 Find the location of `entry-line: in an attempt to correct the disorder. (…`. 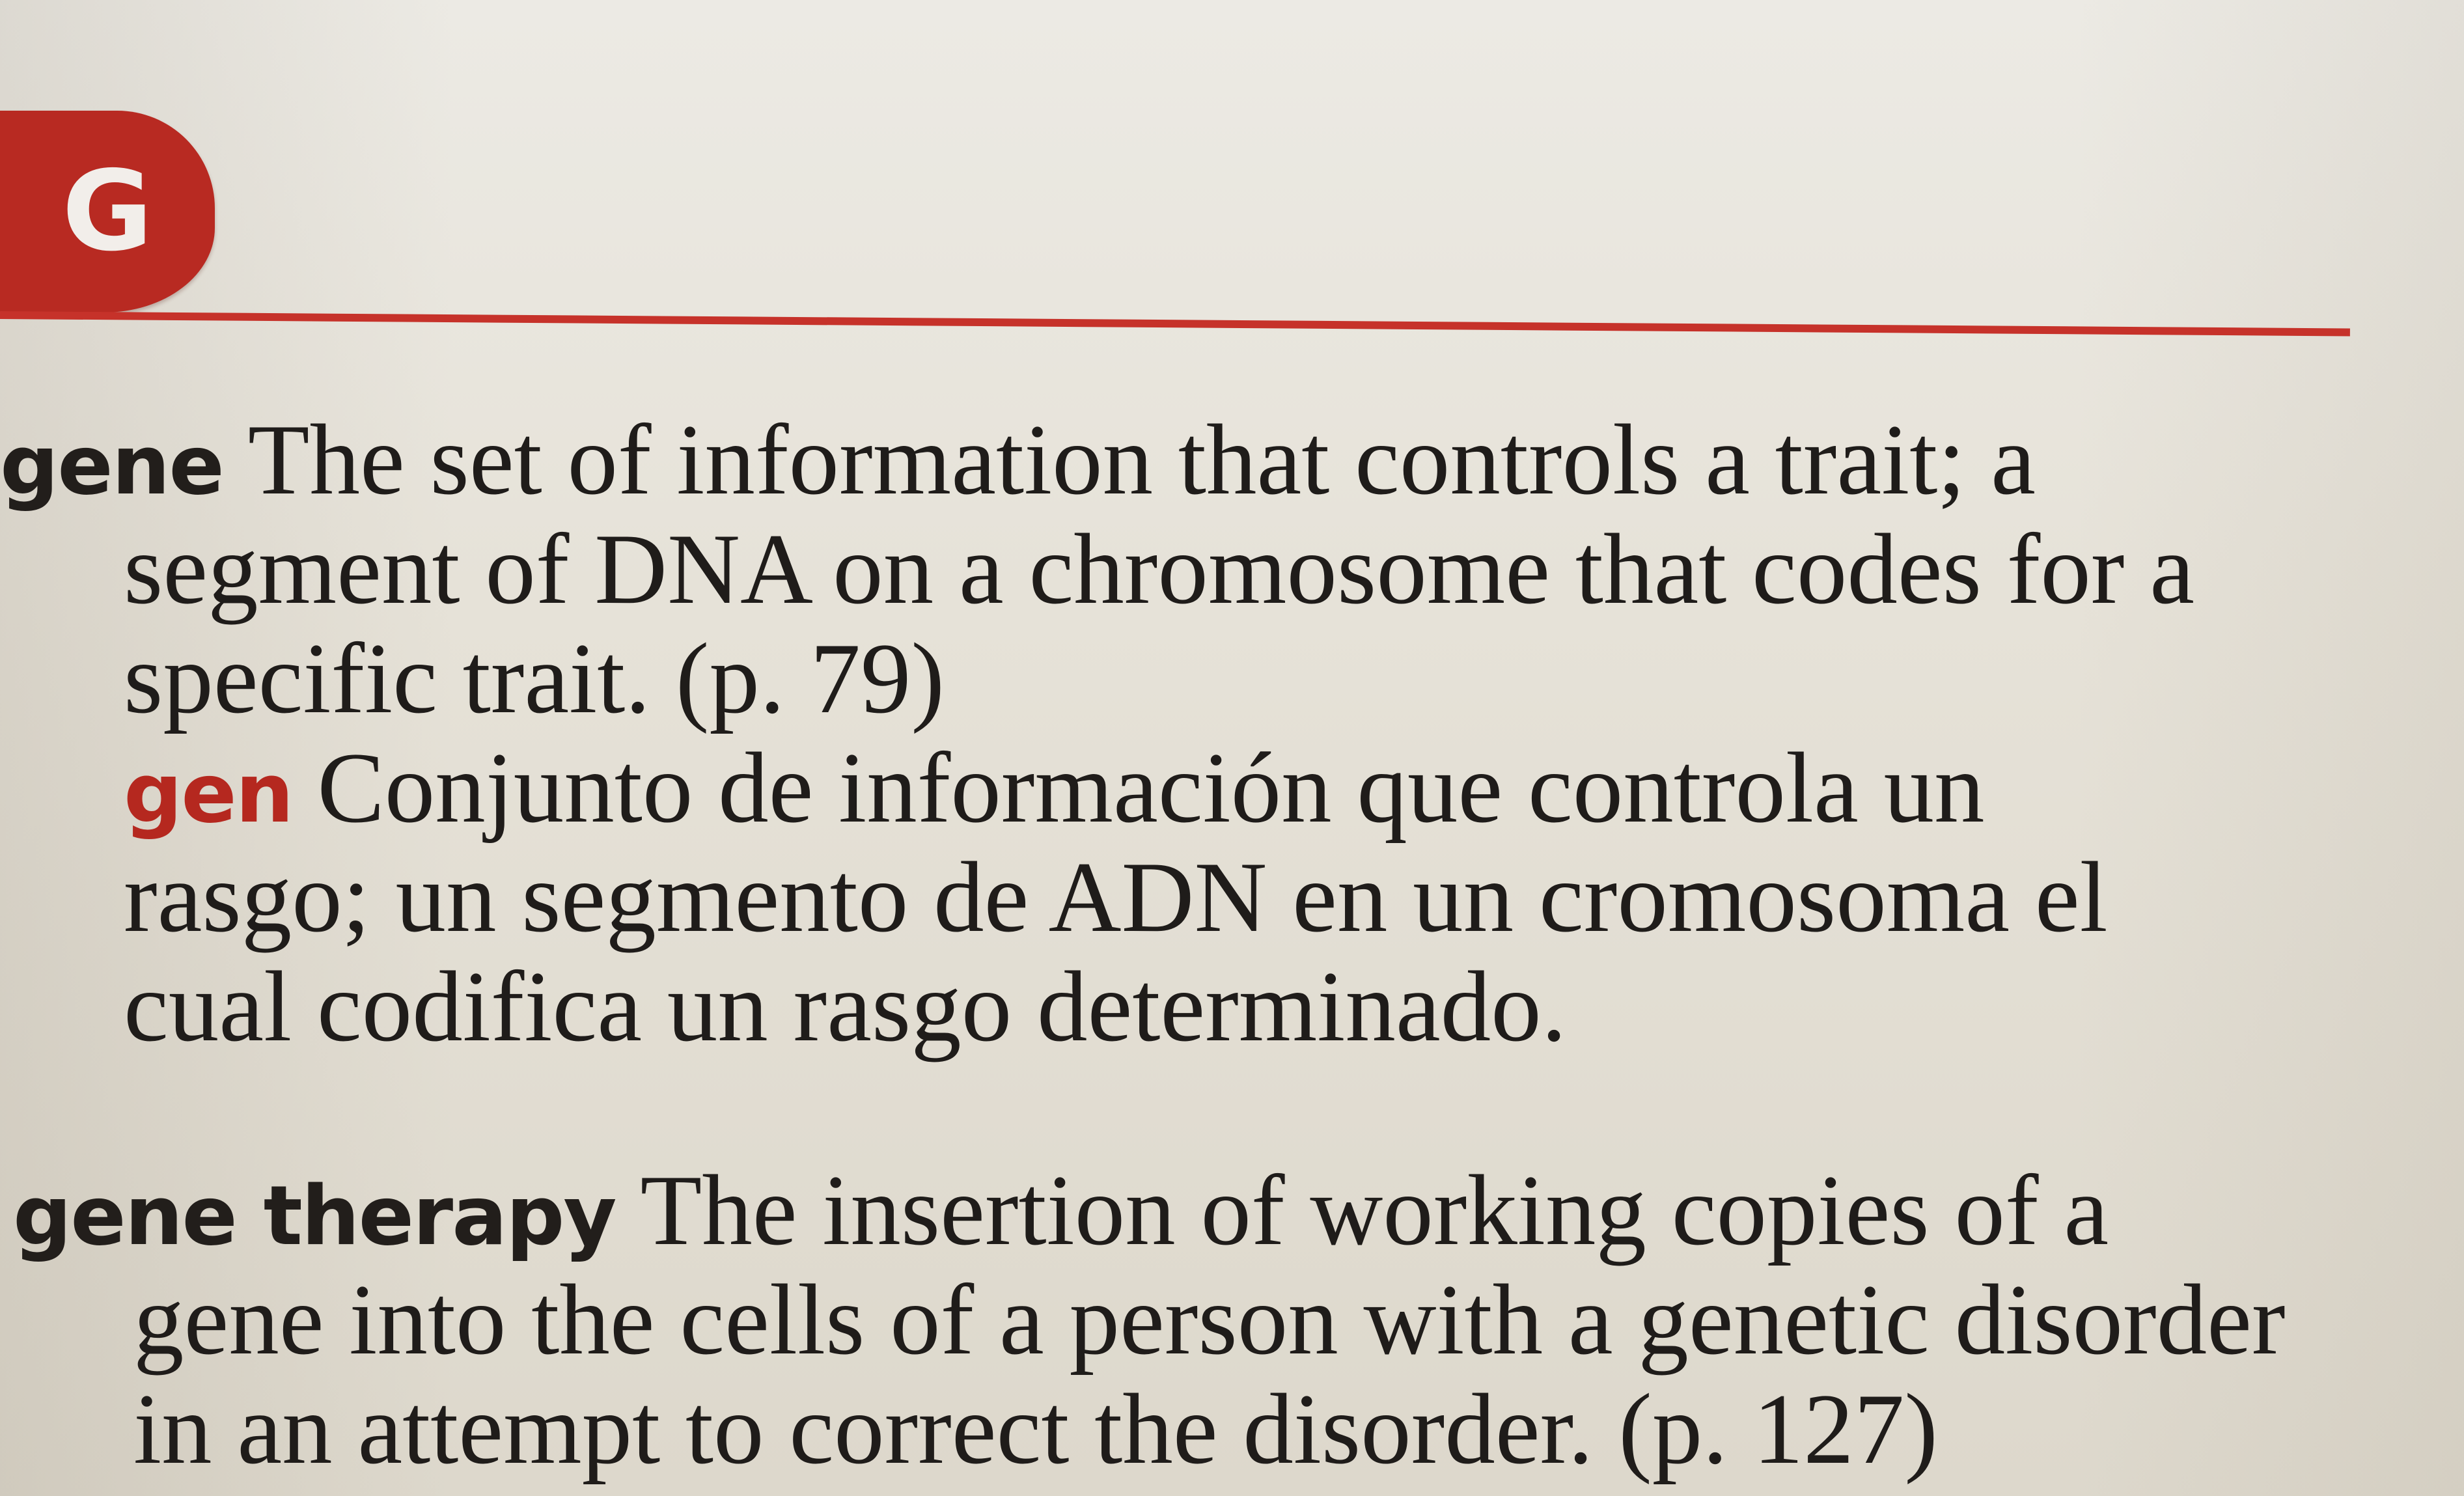

entry-line: in an attempt to correct the disorder. (… is located at coordinates (1217, 1429).